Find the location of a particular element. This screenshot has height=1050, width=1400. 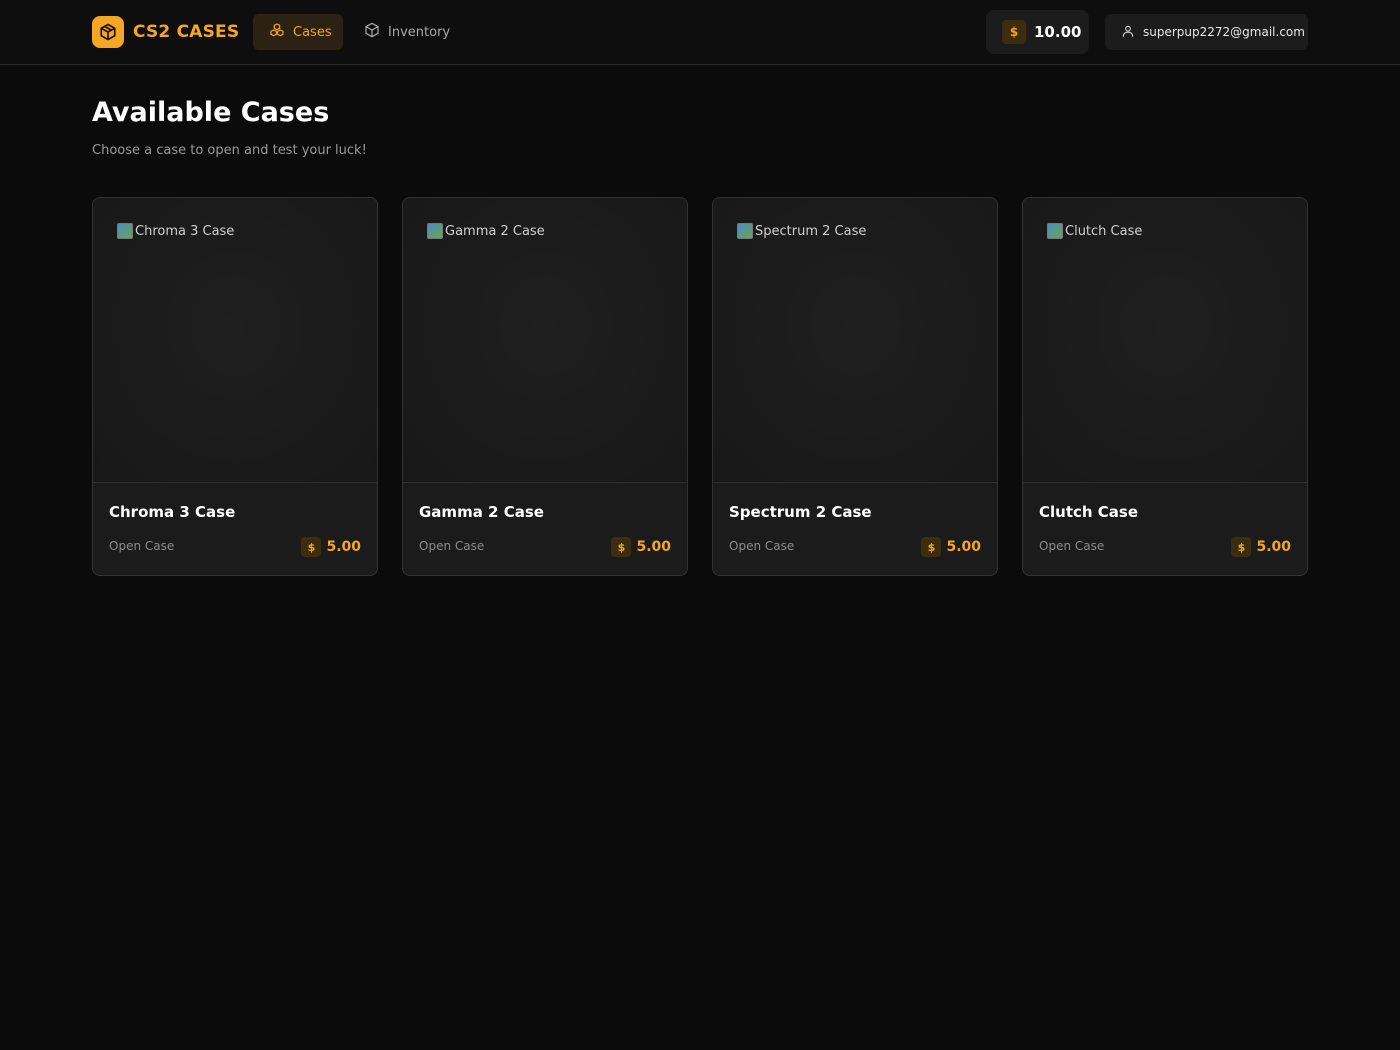

case-image-alt: Spectrum 2 Case is located at coordinates (811, 231).